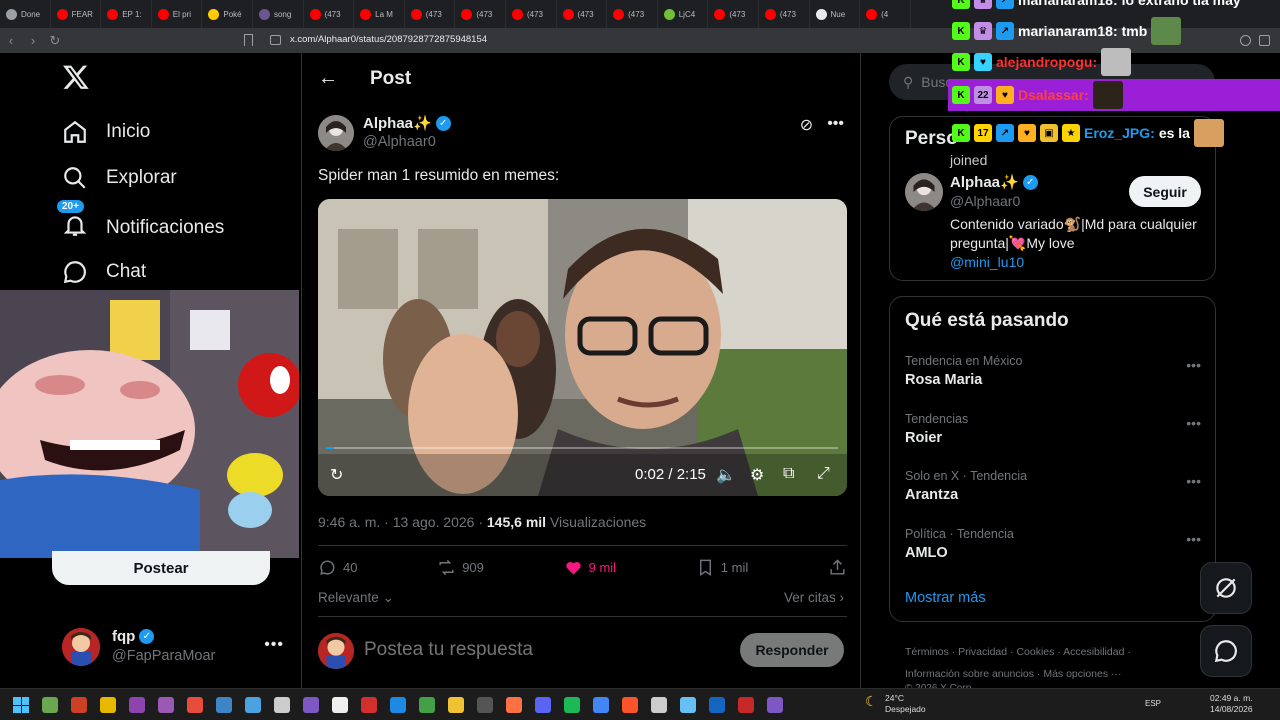 The image size is (1280, 720). Describe the element at coordinates (140, 222) in the screenshot. I see `nav-notifications: 20+ Notificaciones` at that location.